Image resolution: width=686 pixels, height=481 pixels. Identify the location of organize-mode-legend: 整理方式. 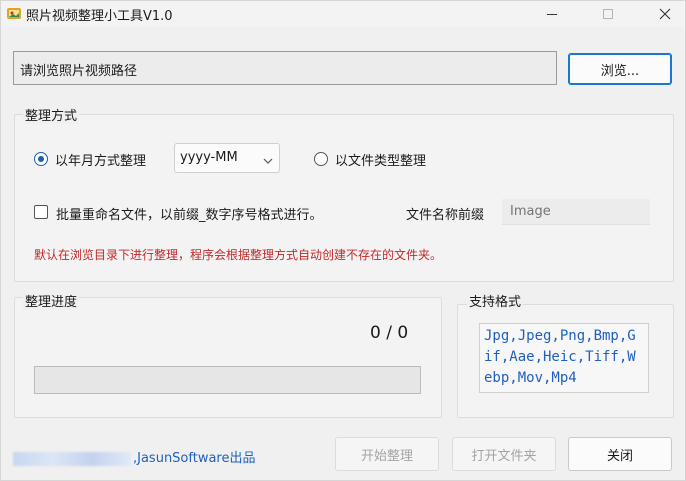
(51, 114).